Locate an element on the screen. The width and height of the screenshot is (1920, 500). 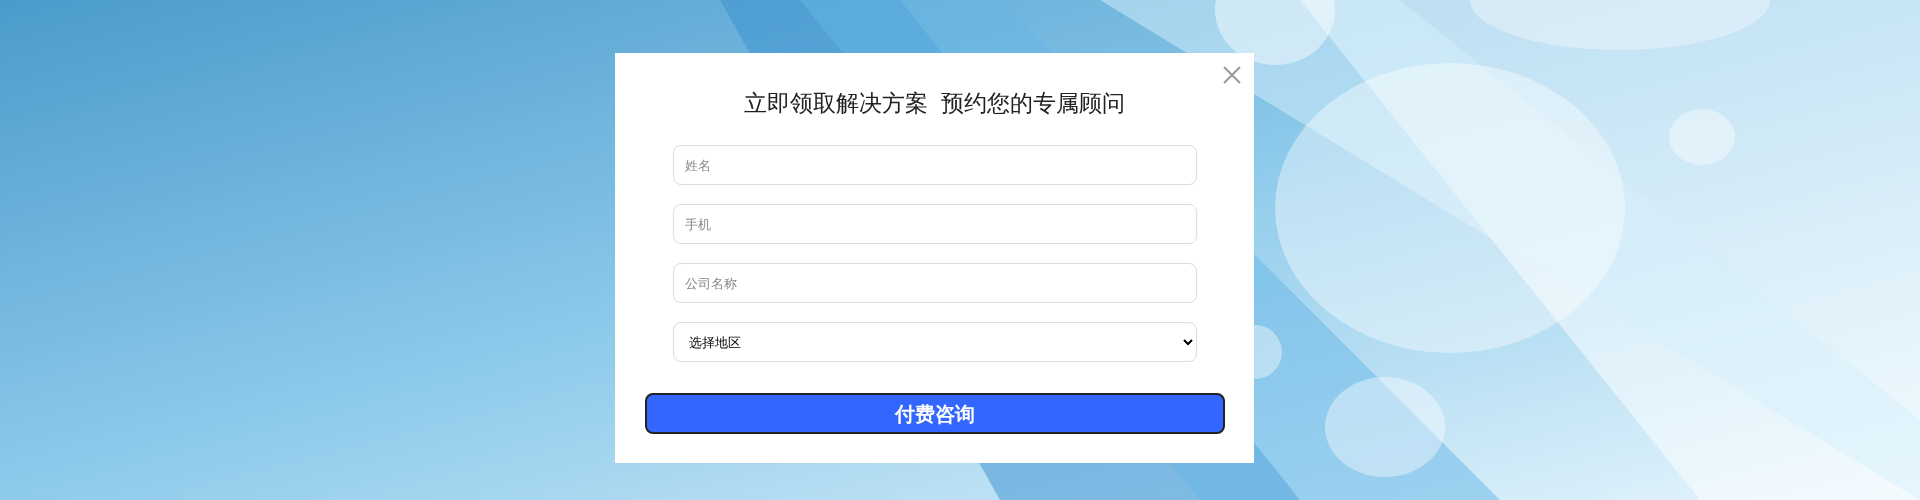
close-button is located at coordinates (1232, 75).